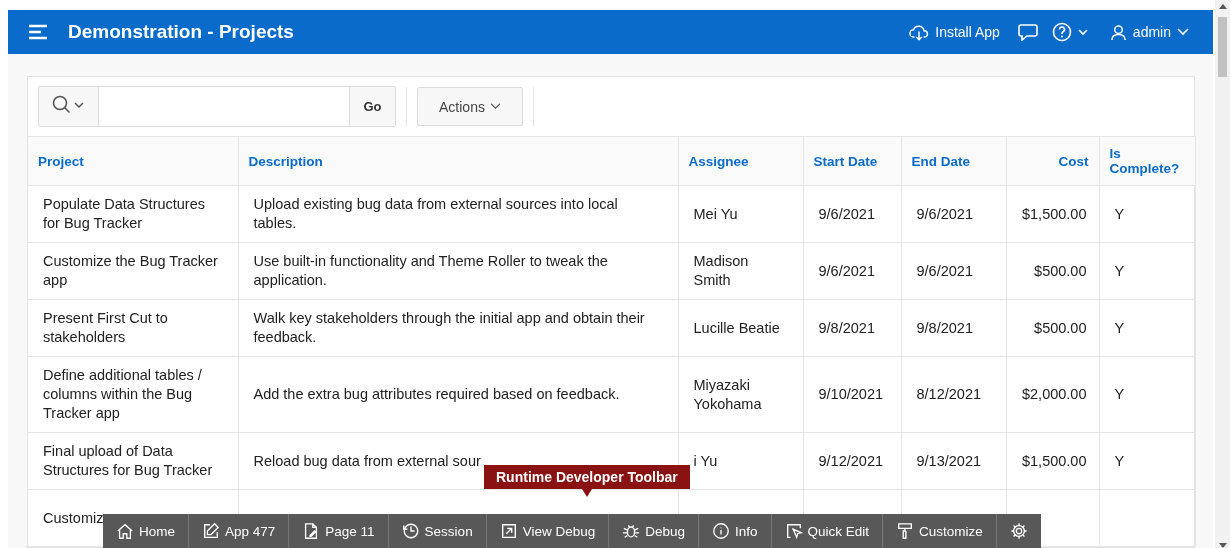 The width and height of the screenshot is (1230, 548). I want to click on table-cell: 8/12/2021, so click(948, 394).